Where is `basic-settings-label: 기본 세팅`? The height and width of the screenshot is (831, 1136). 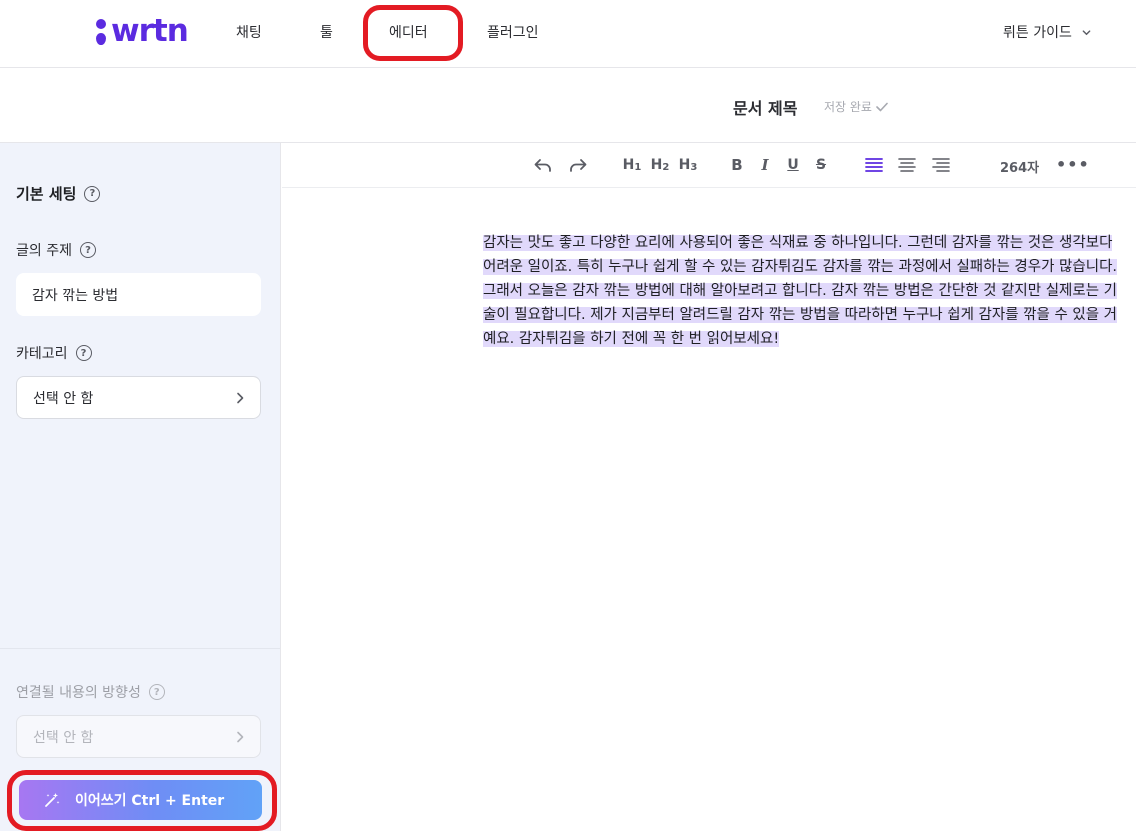
basic-settings-label: 기본 세팅 is located at coordinates (46, 194).